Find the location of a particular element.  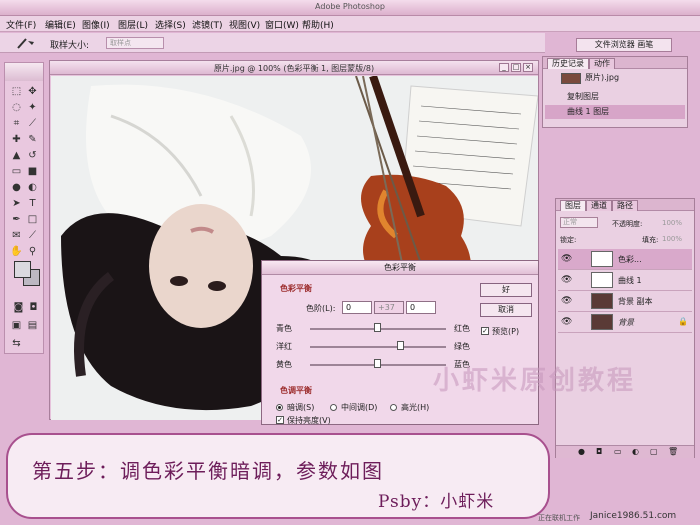

menu-layer: 图层(L) is located at coordinates (133, 24).